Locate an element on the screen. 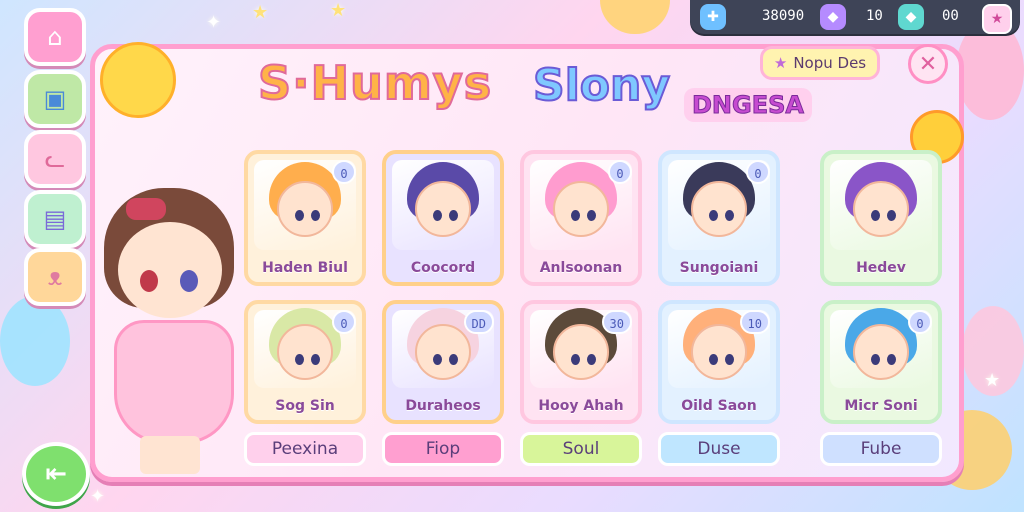 The height and width of the screenshot is (512, 1024). card-action-button: Soul is located at coordinates (581, 449).